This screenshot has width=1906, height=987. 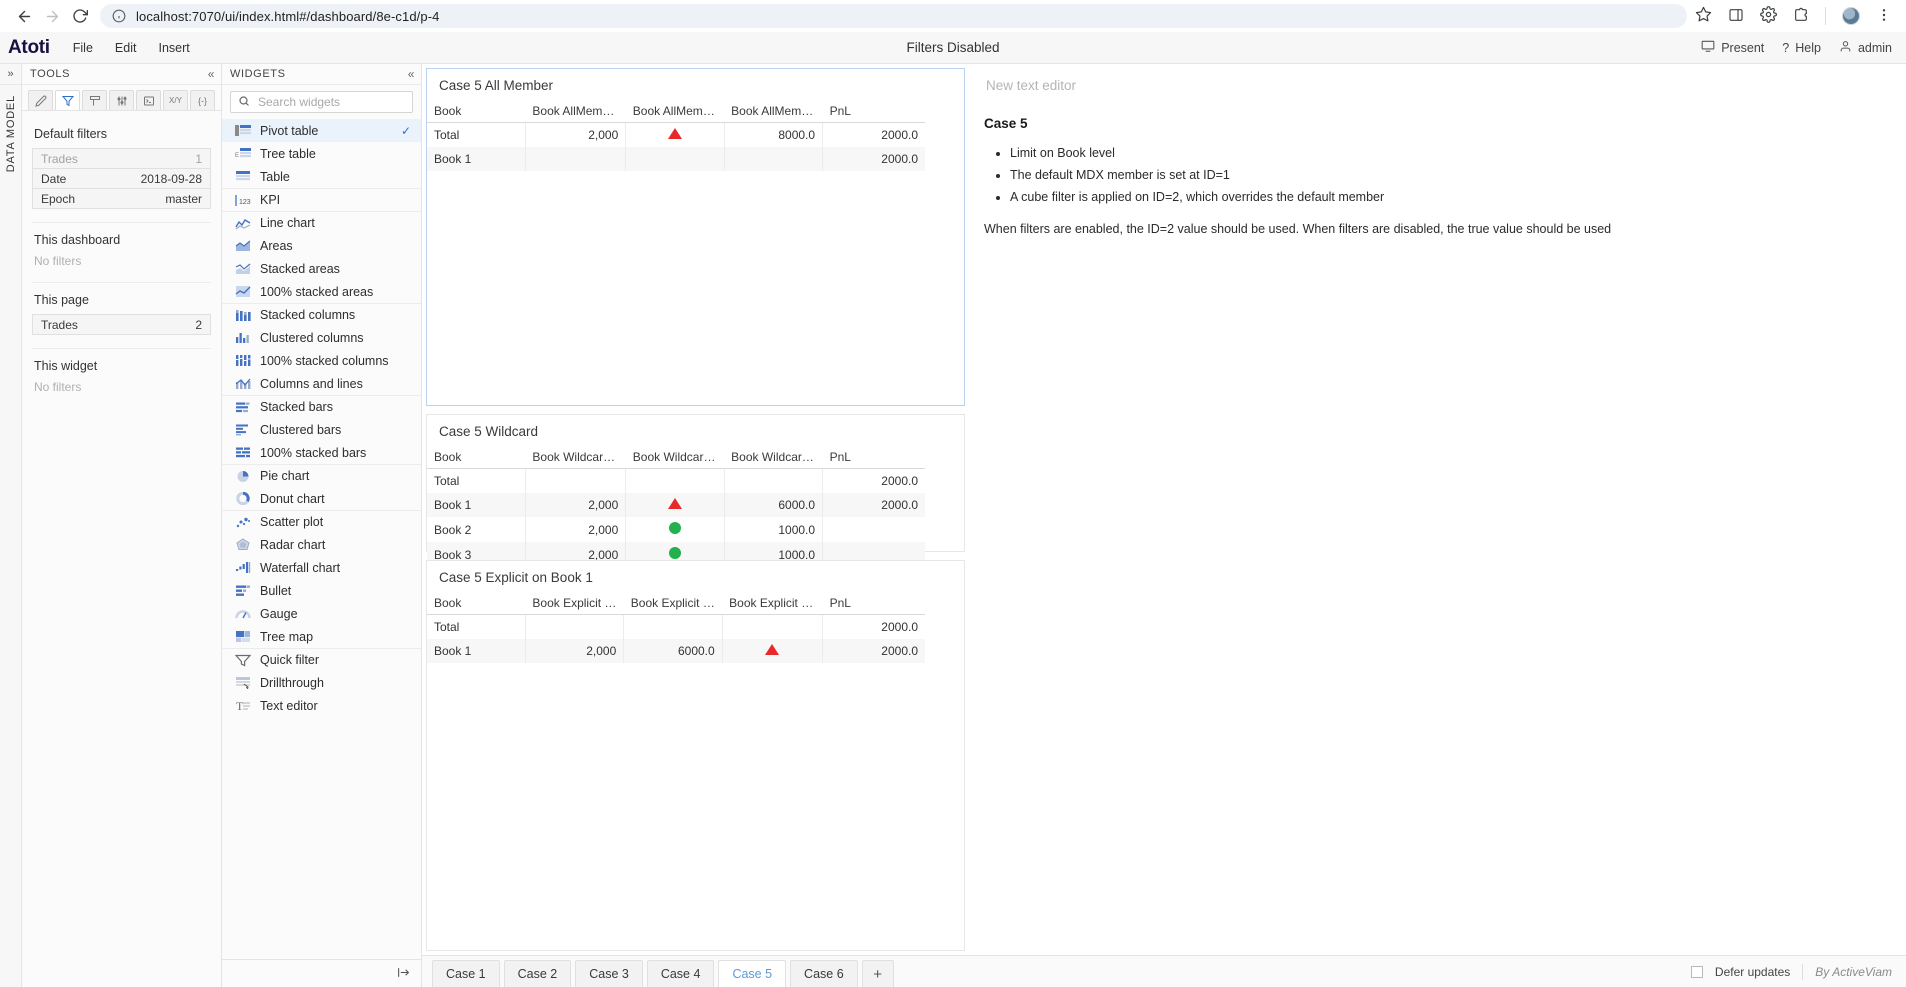 I want to click on page-tab-case-5: Case 5, so click(x=752, y=973).